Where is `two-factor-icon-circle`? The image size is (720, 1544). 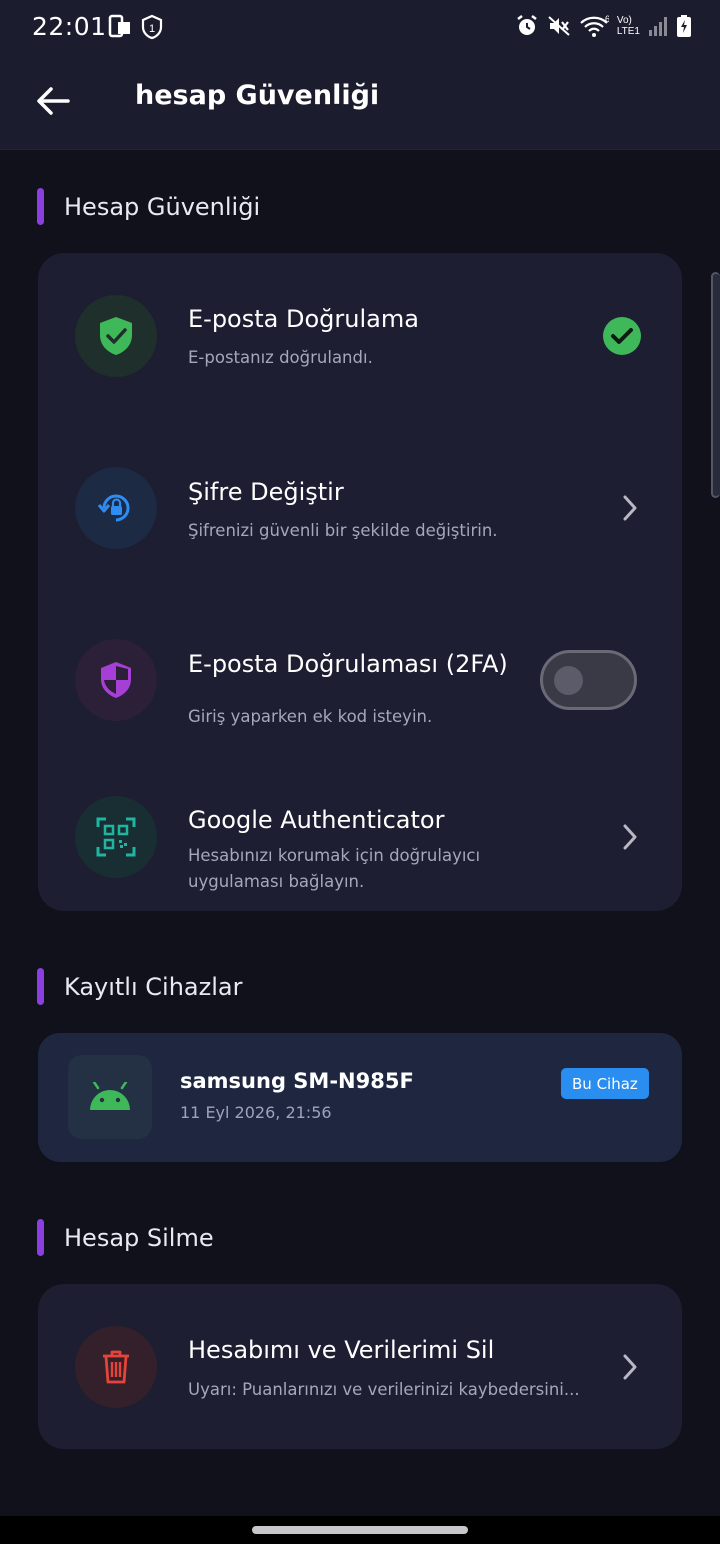 two-factor-icon-circle is located at coordinates (116, 680).